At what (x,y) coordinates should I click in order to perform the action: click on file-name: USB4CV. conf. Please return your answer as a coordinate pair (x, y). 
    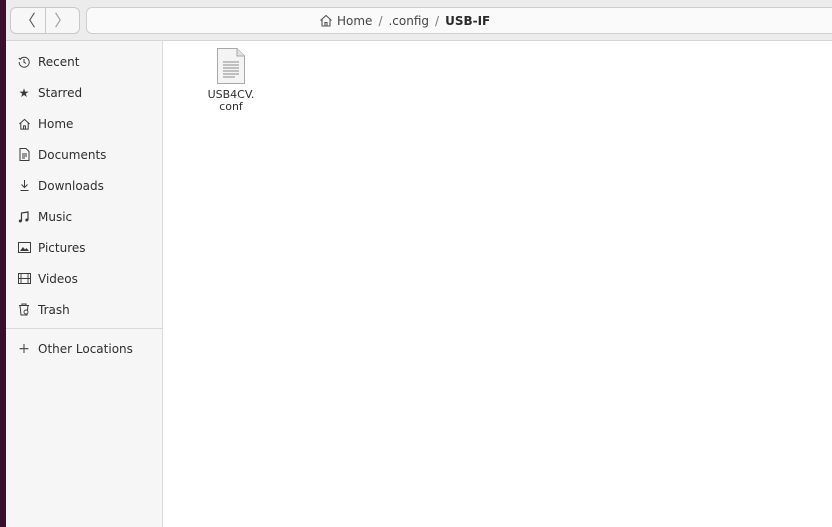
    Looking at the image, I should click on (231, 101).